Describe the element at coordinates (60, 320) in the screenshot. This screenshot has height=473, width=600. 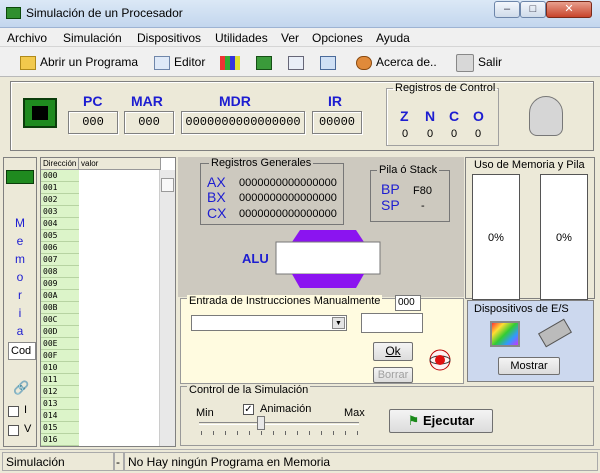
I see `memory-row-address: 00C` at that location.